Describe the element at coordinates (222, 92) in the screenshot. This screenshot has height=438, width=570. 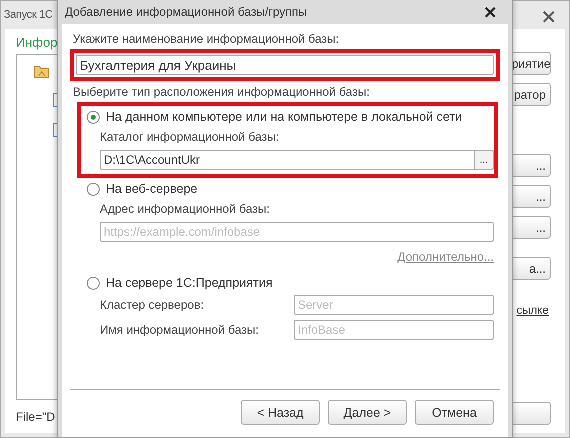
I see `section-label: Выберите тип расположения информационной базы:` at that location.